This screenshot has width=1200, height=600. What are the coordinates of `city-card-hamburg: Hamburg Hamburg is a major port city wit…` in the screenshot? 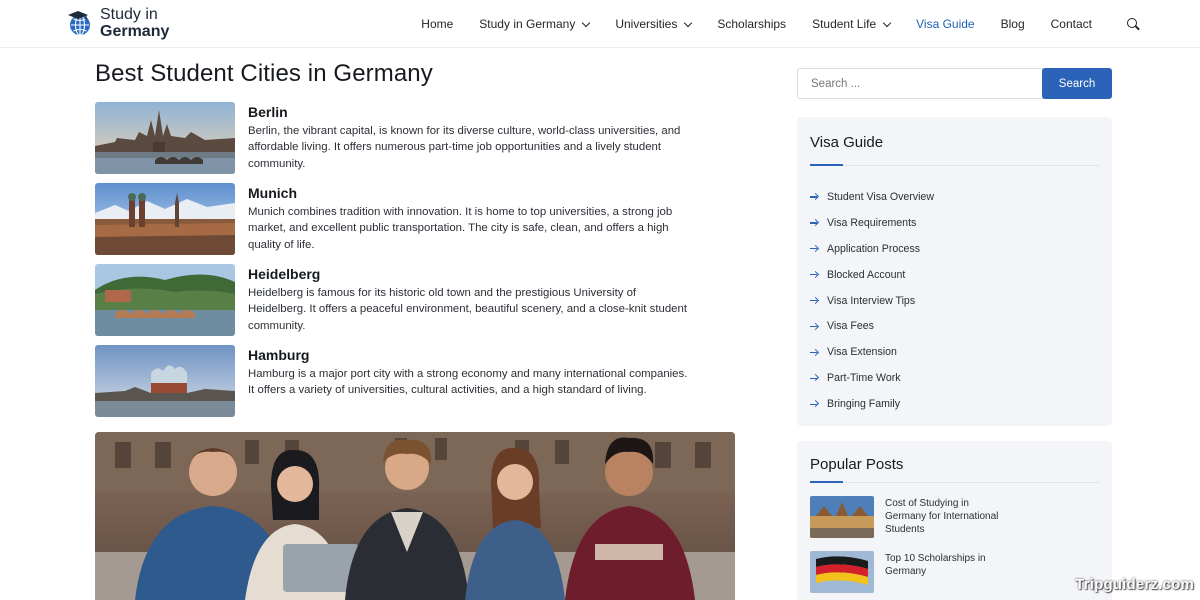 It's located at (415, 381).